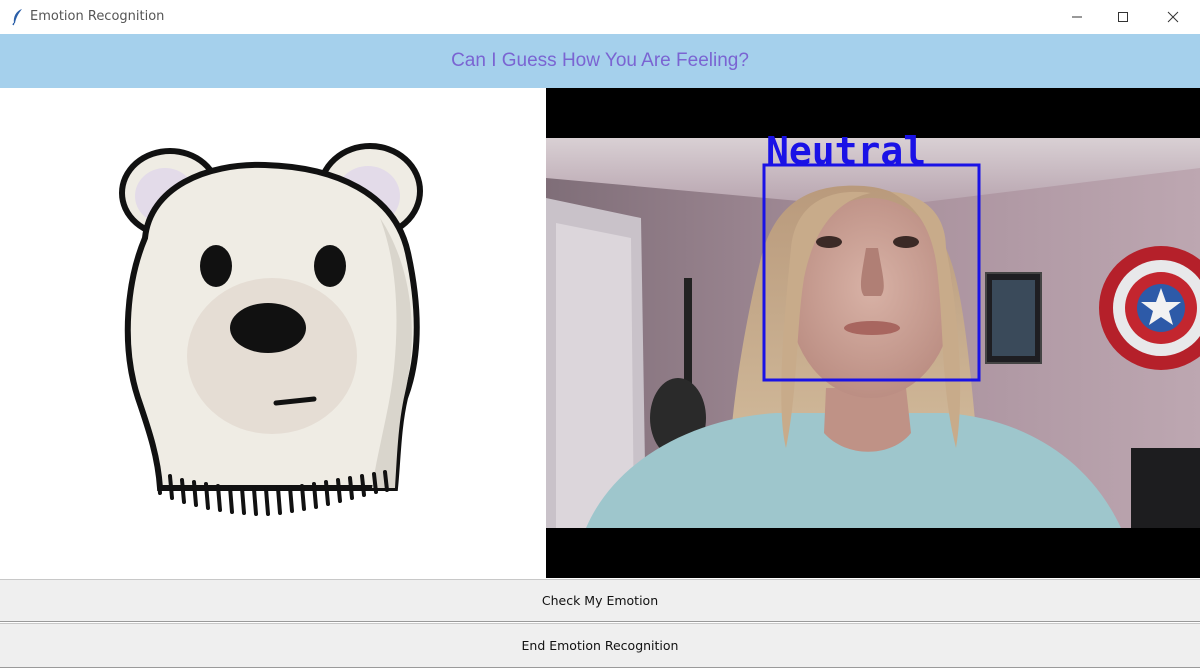 This screenshot has width=1200, height=668. I want to click on minimize-button, so click(1077, 17).